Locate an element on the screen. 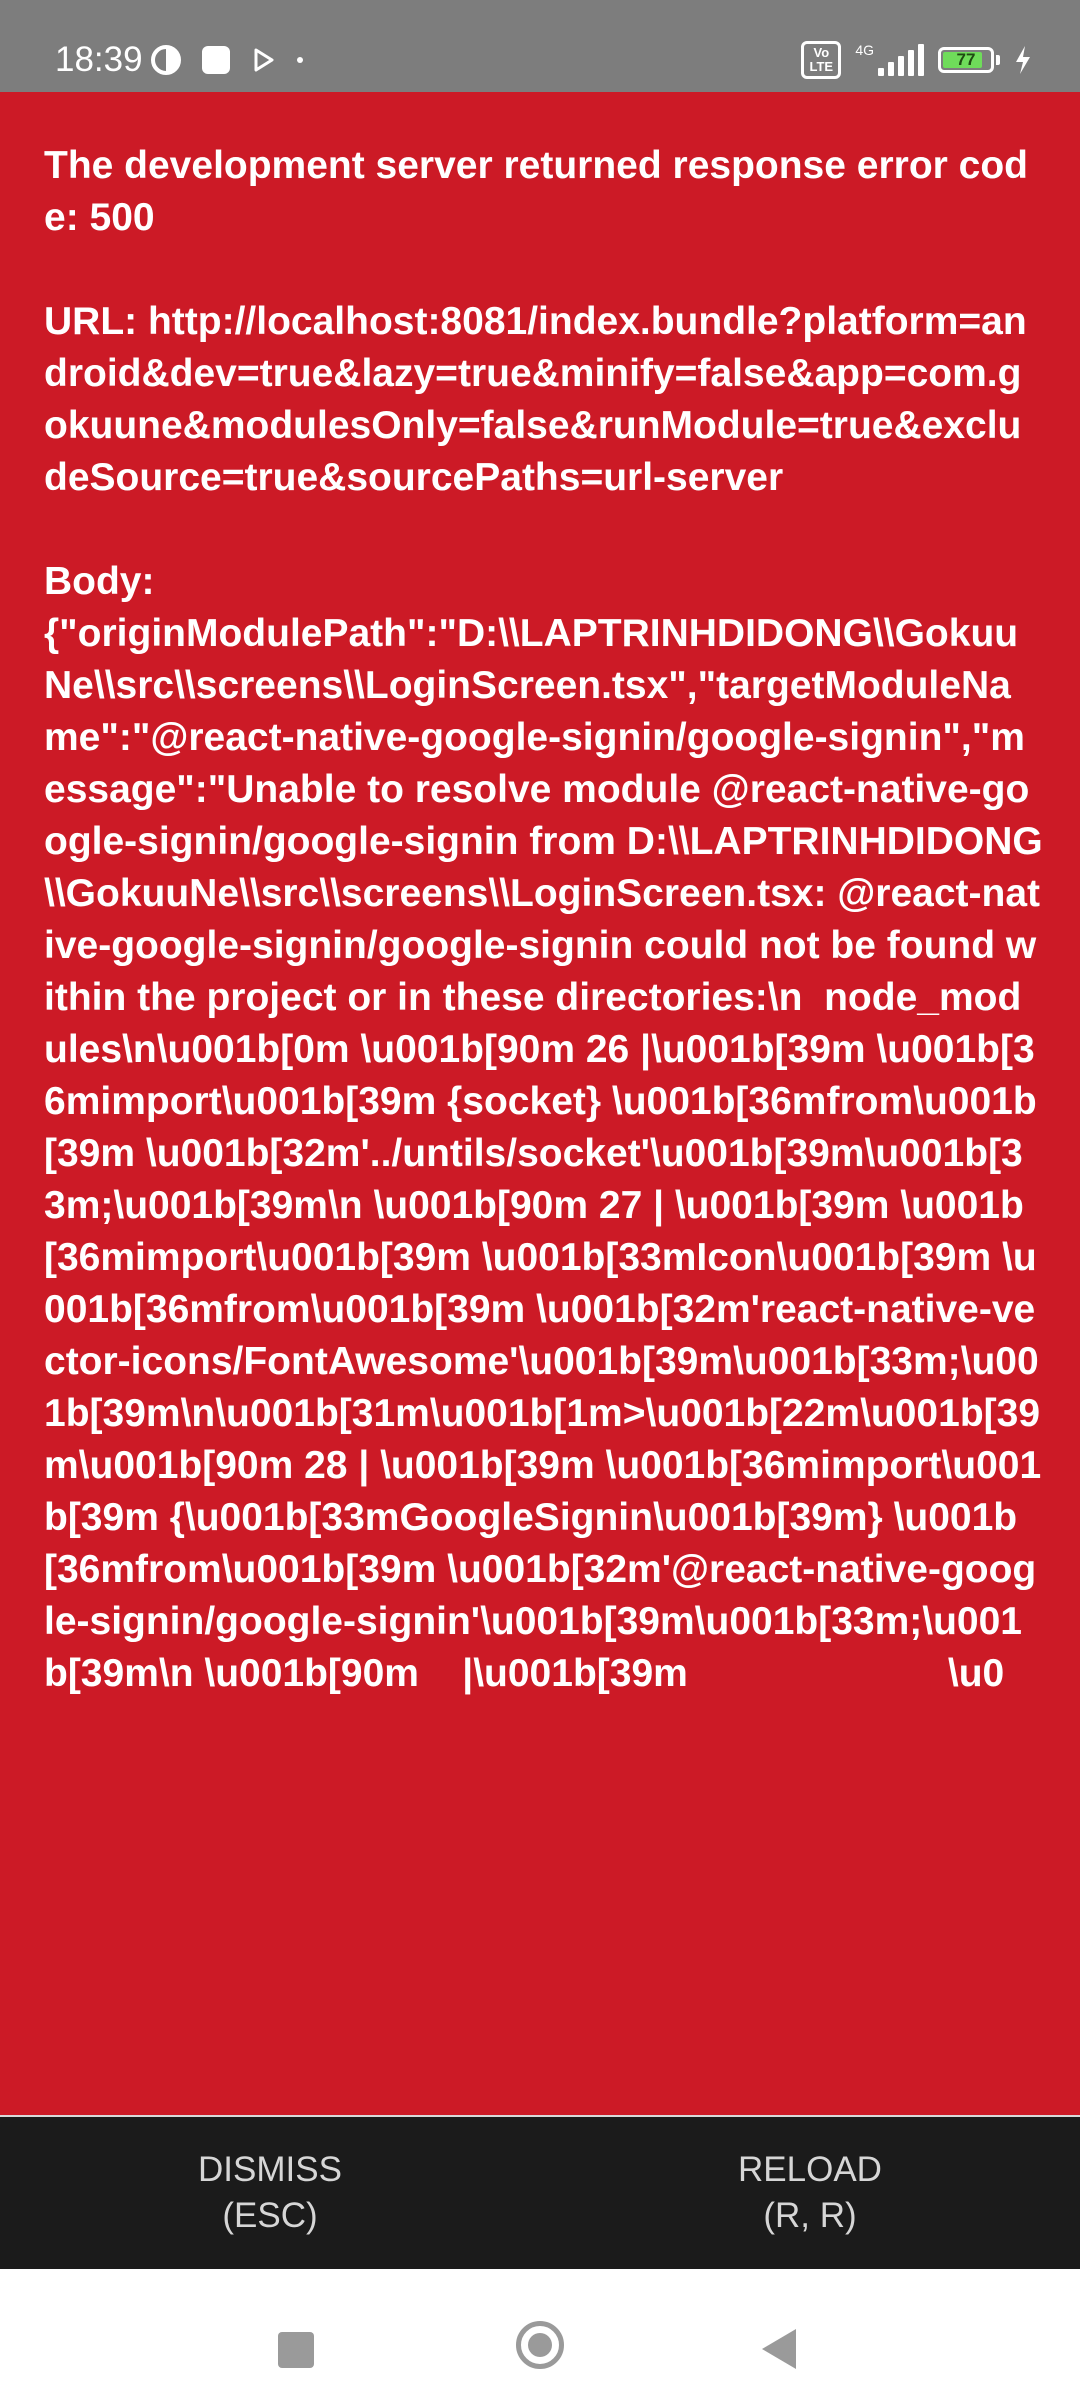 Image resolution: width=1080 pixels, height=2400 pixels. battery-icon: 77 is located at coordinates (966, 60).